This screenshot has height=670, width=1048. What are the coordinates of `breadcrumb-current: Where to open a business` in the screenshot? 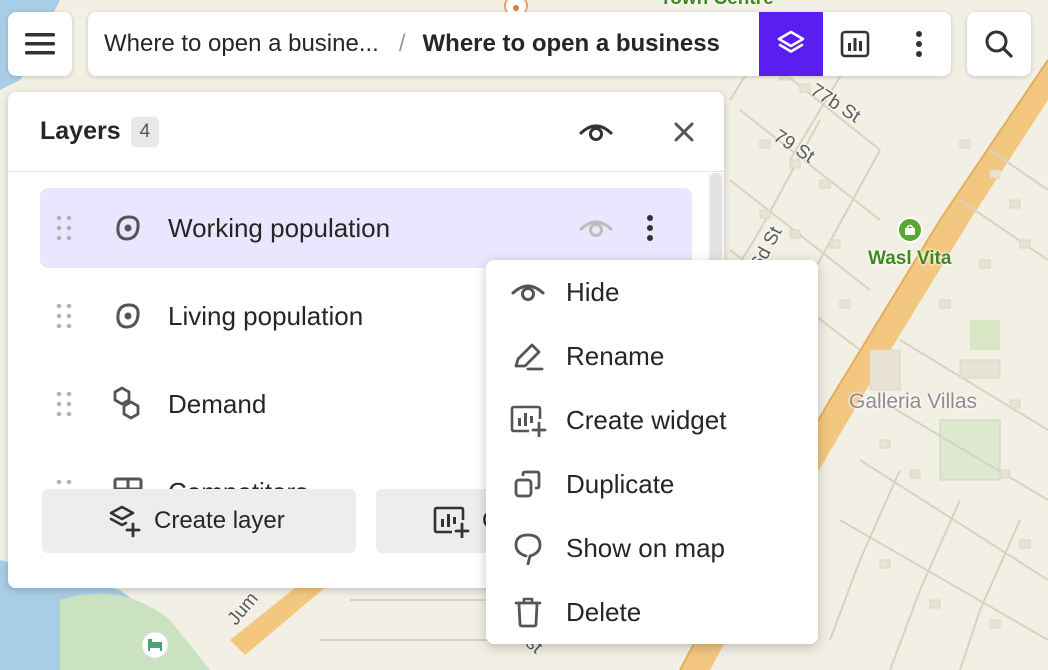 It's located at (571, 43).